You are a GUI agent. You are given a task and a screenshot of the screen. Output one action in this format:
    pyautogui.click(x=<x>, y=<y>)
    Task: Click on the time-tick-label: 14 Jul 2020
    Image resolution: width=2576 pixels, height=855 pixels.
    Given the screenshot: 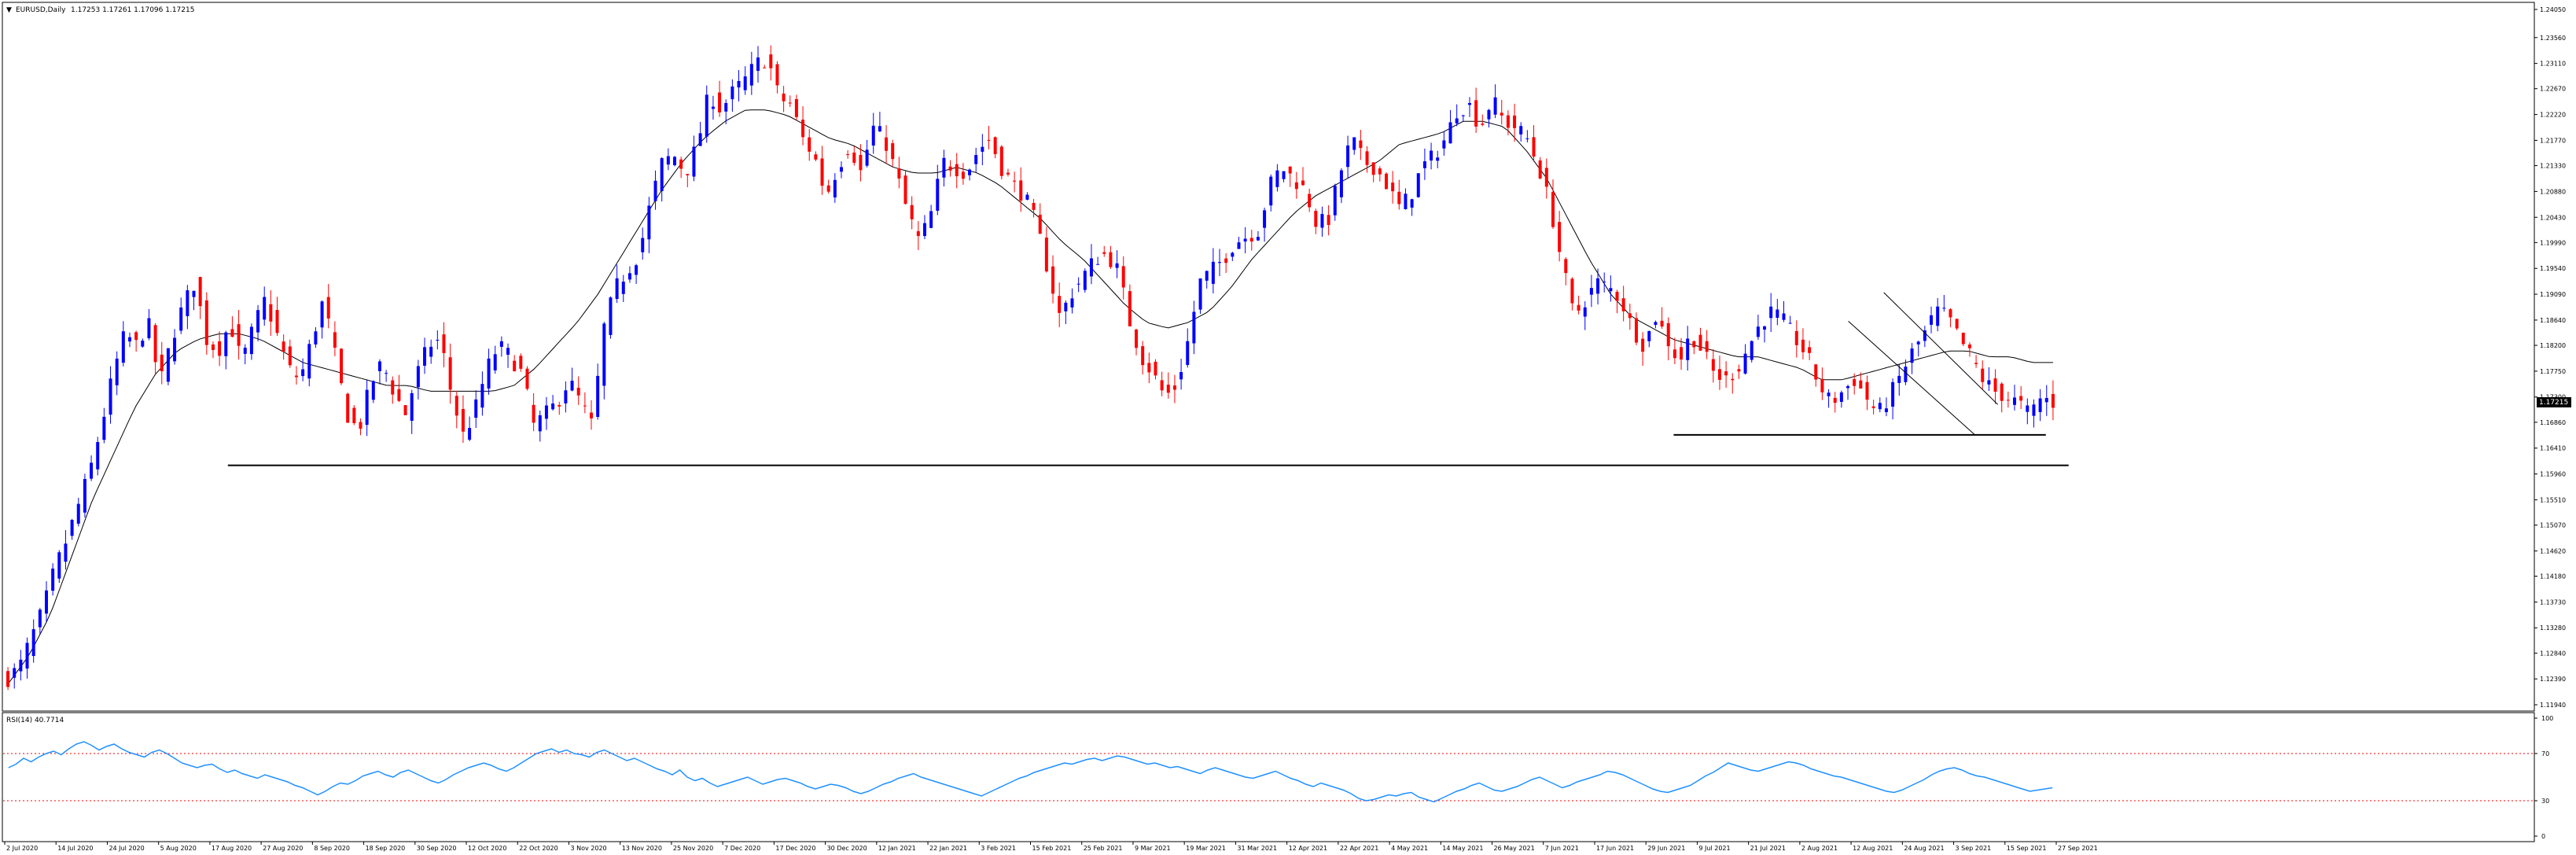 What is the action you would take?
    pyautogui.click(x=75, y=848)
    